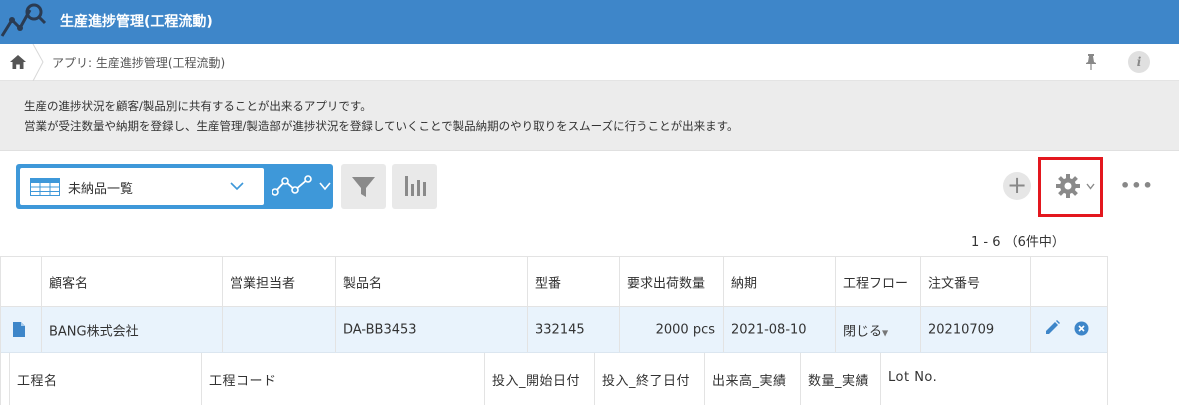  What do you see at coordinates (131, 281) in the screenshot?
I see `column-header-customer: 顧客名` at bounding box center [131, 281].